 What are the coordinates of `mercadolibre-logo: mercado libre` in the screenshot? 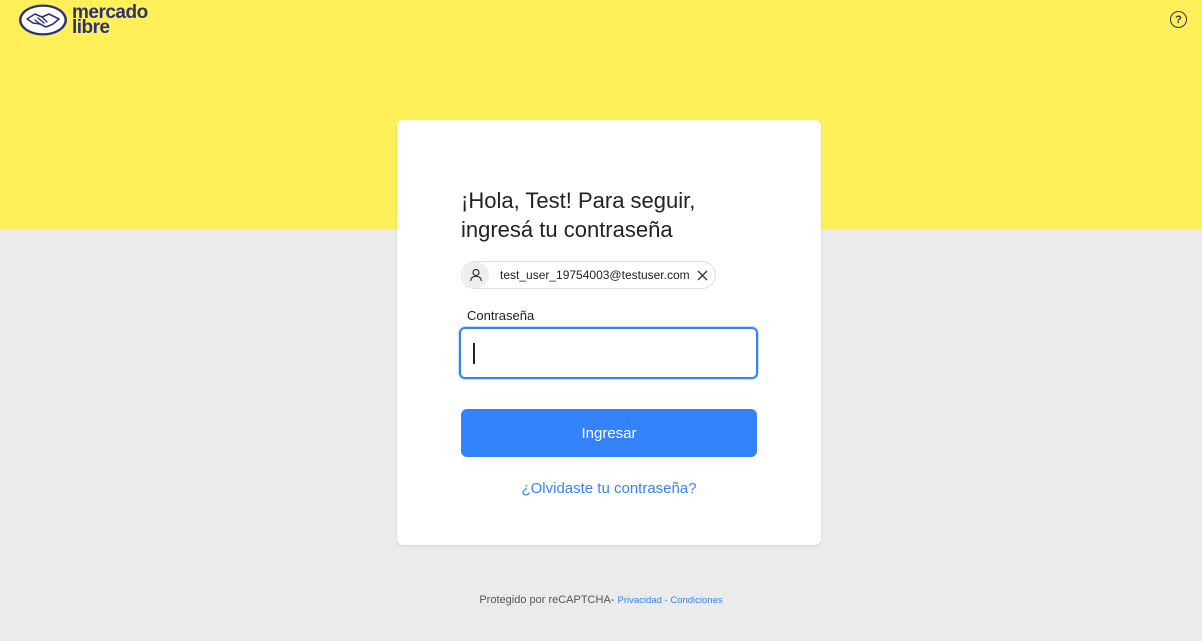 It's located at (83, 20).